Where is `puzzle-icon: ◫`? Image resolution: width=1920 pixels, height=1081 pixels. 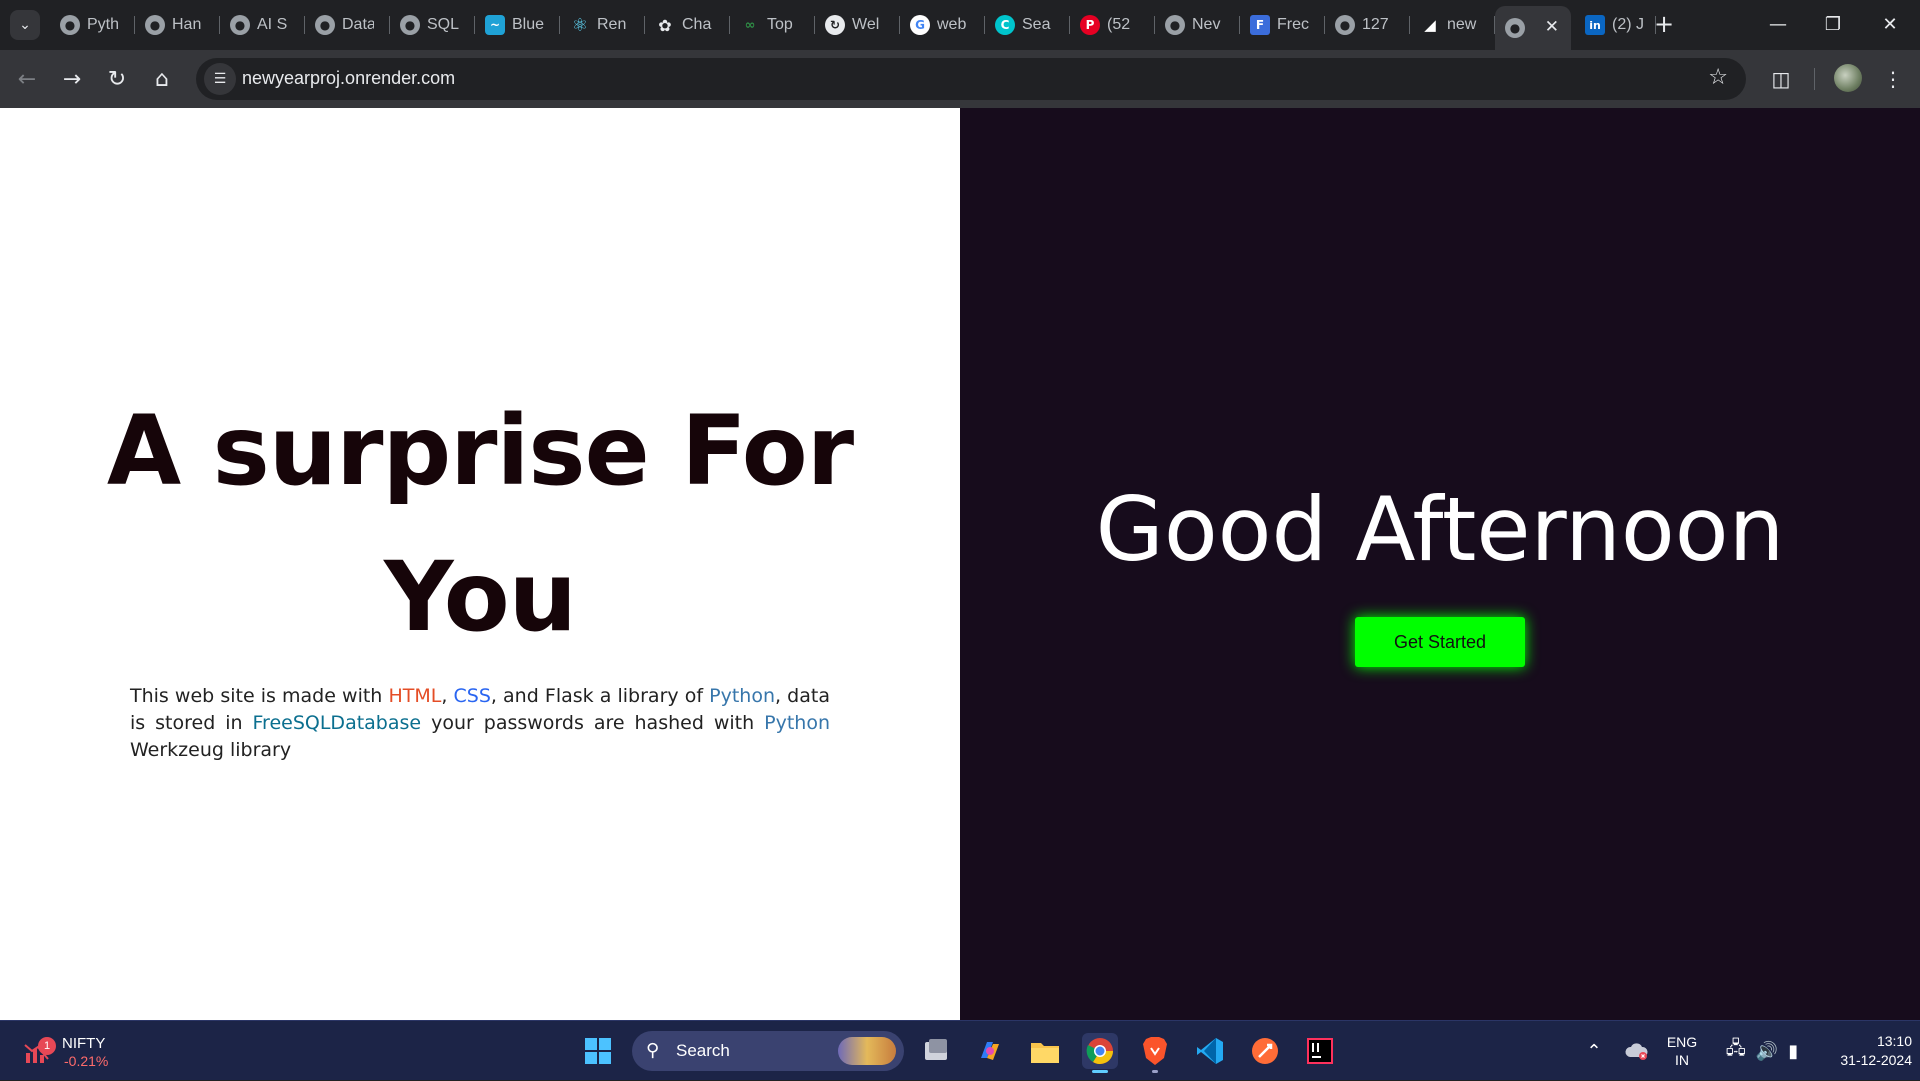 puzzle-icon: ◫ is located at coordinates (1781, 79).